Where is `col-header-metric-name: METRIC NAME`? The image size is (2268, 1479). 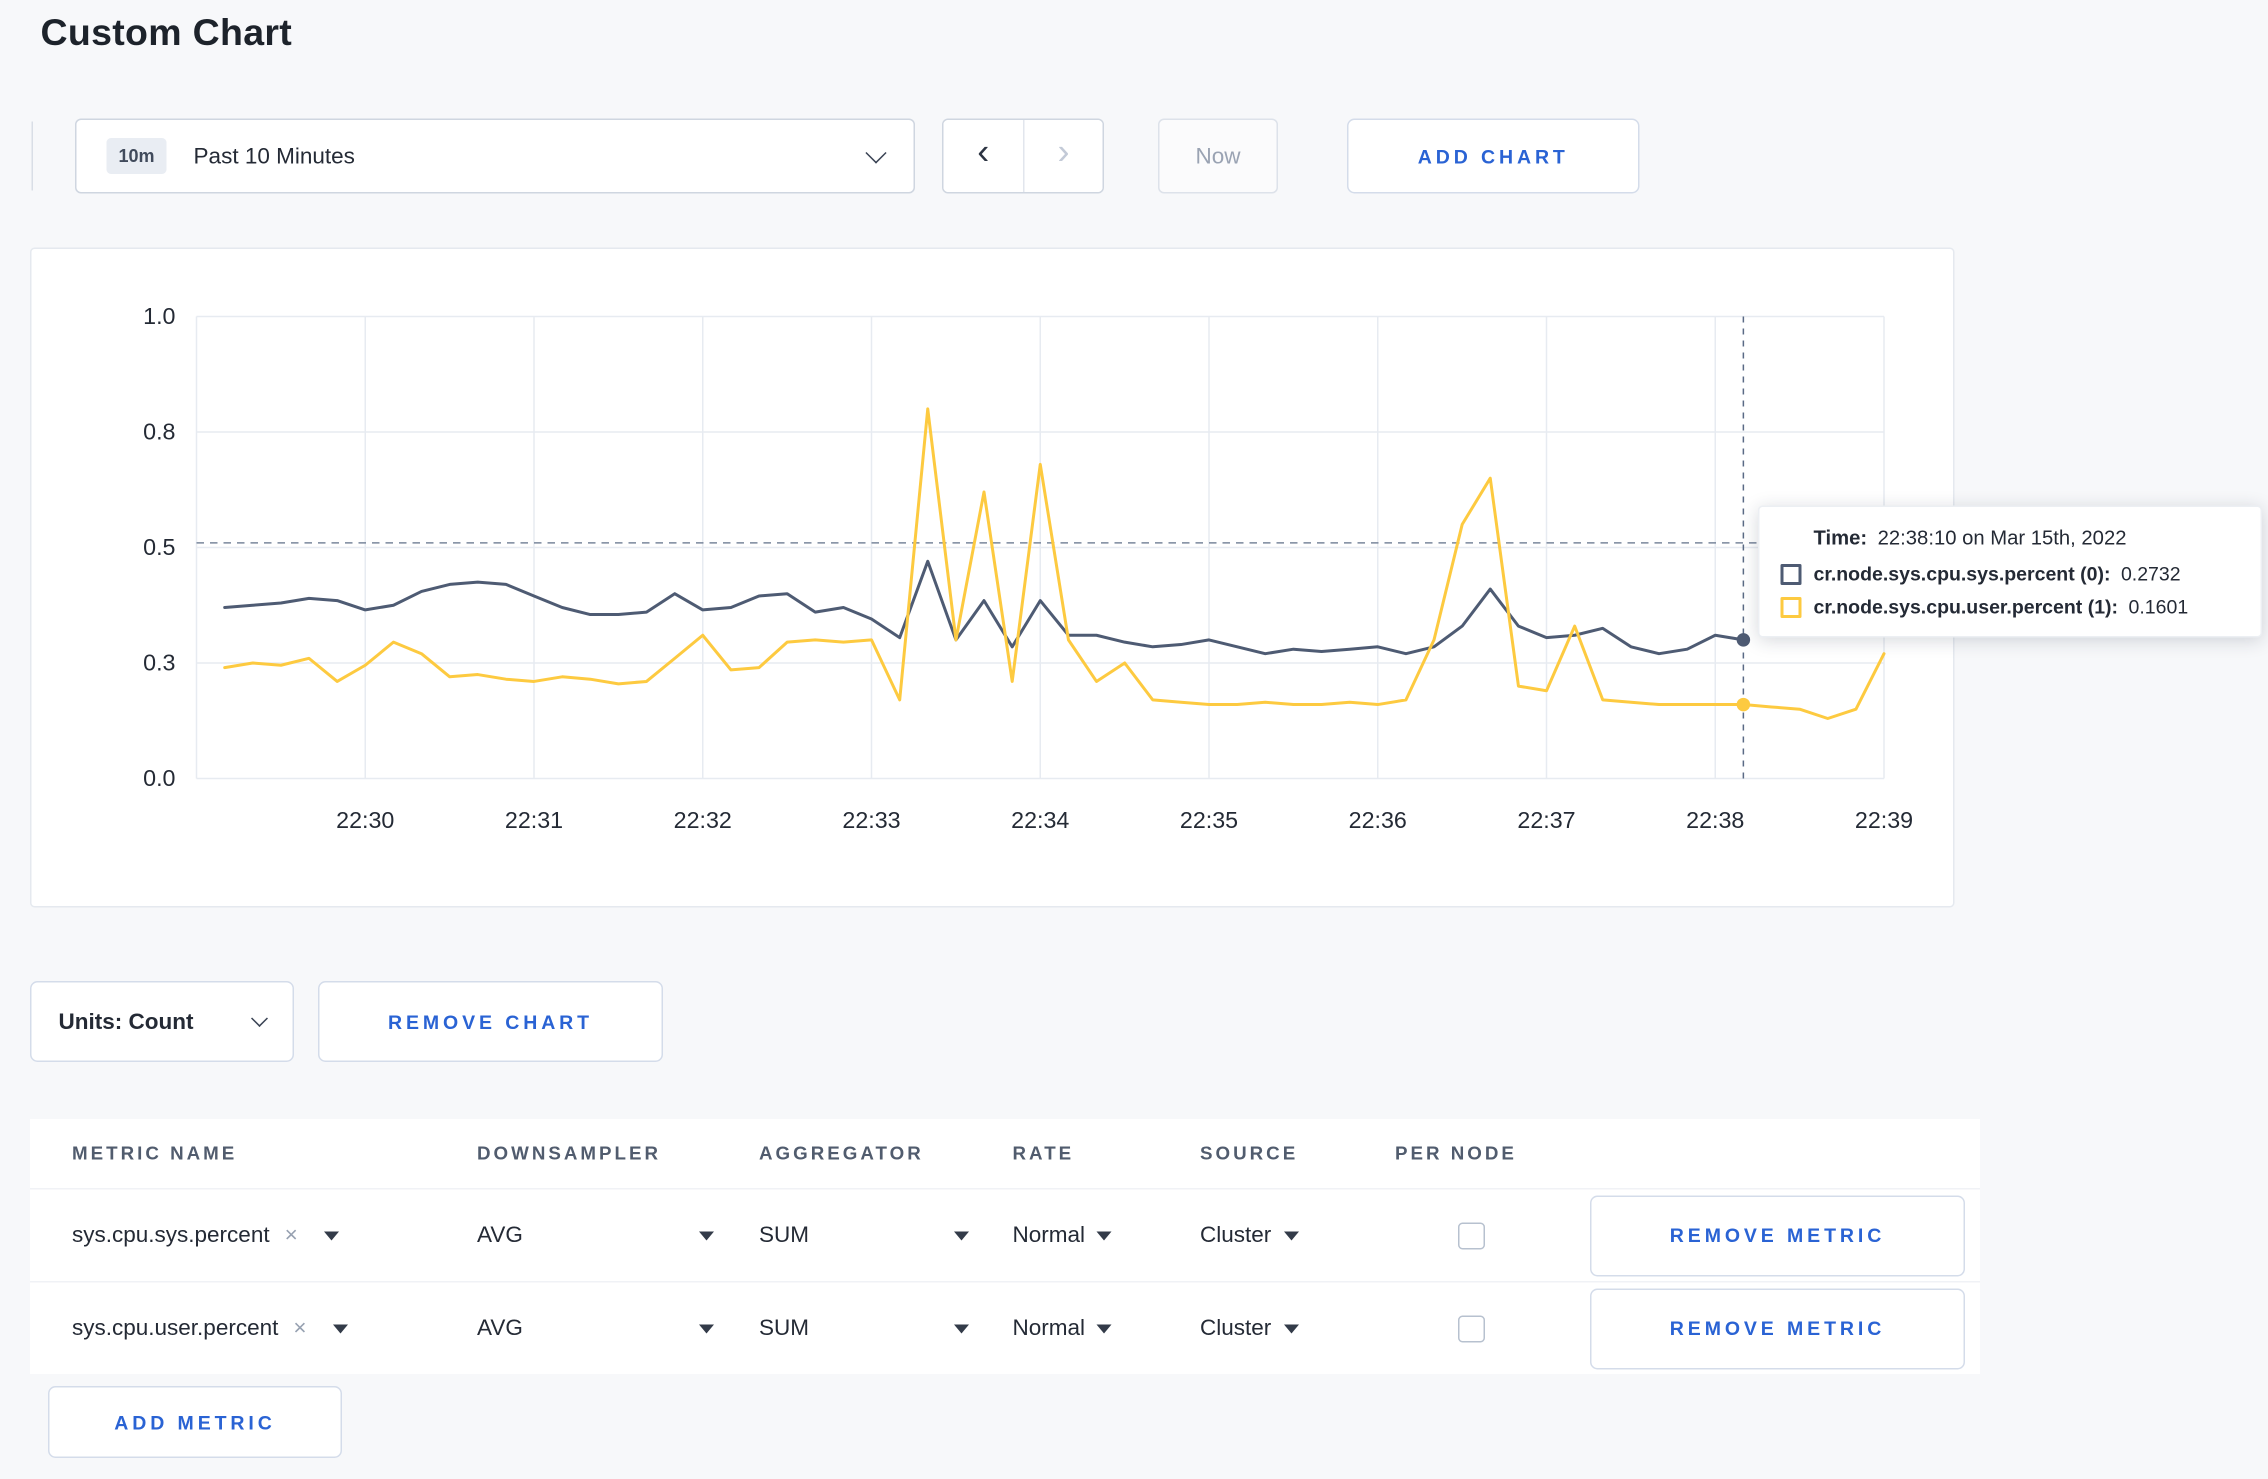
col-header-metric-name: METRIC NAME is located at coordinates (155, 1153).